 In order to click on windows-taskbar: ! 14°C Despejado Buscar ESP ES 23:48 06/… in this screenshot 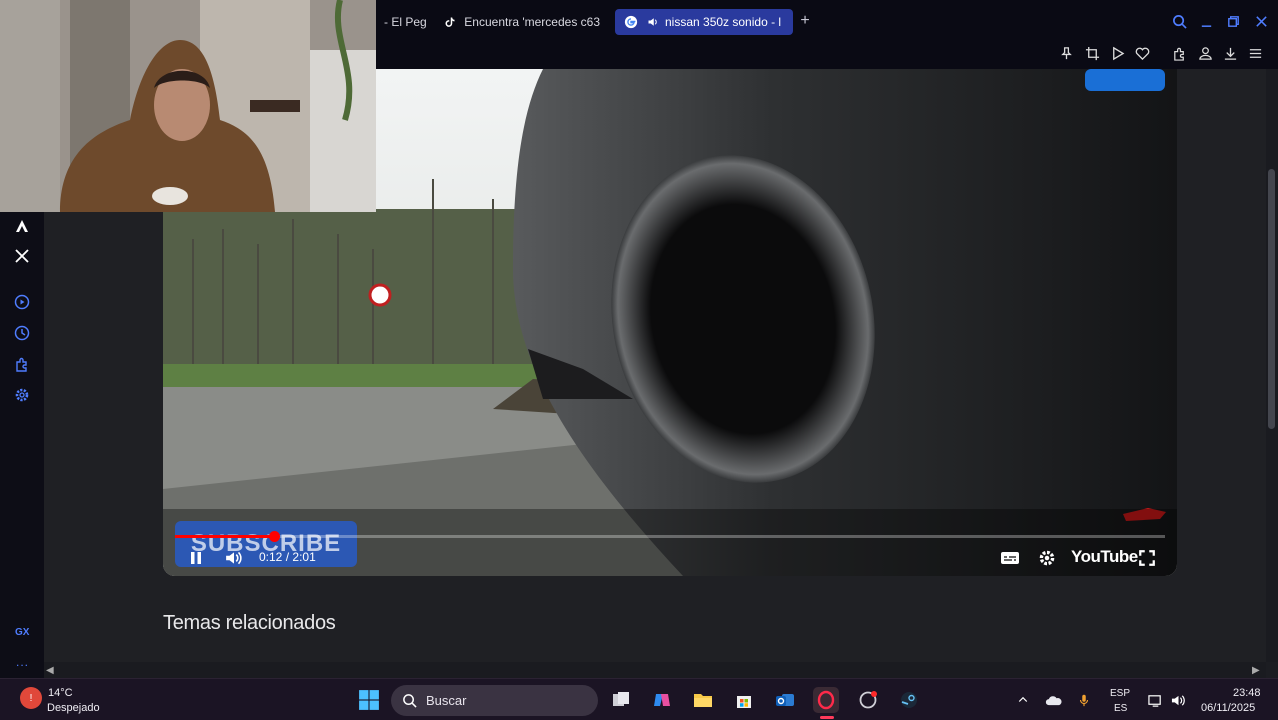, I will do `click(639, 699)`.